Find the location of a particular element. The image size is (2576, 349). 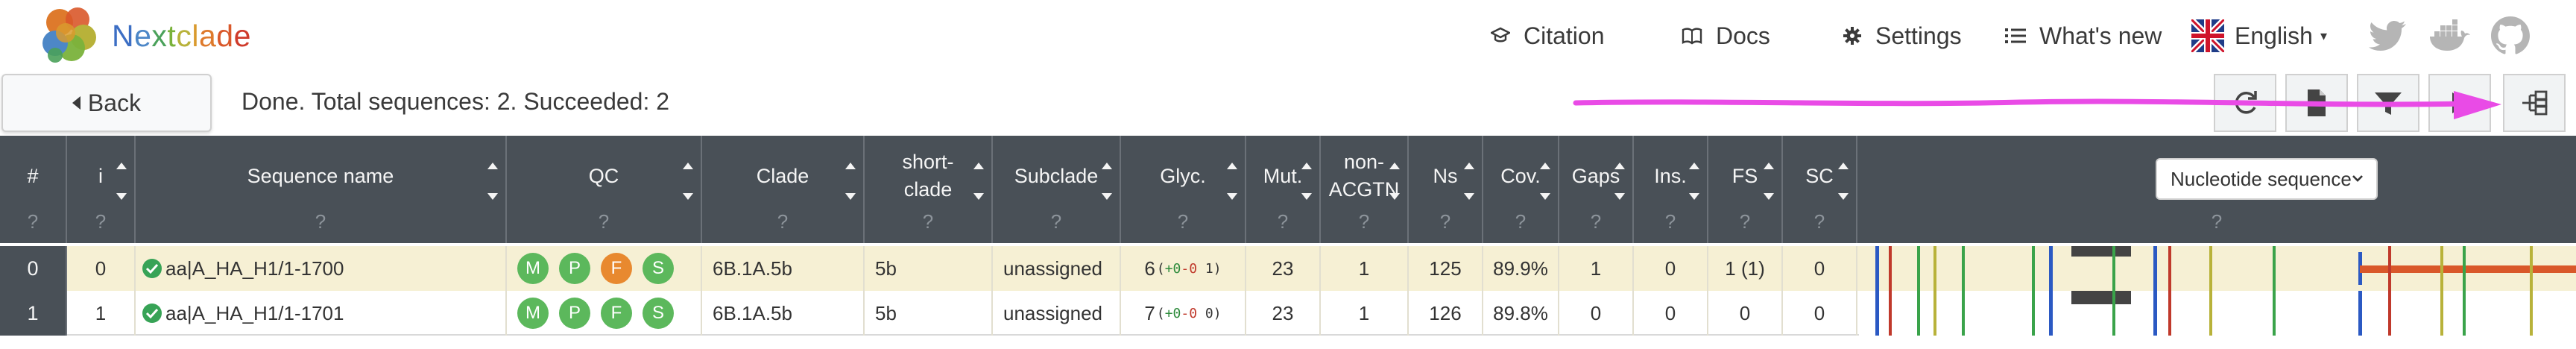

nav-citation: Citation is located at coordinates (1548, 36).